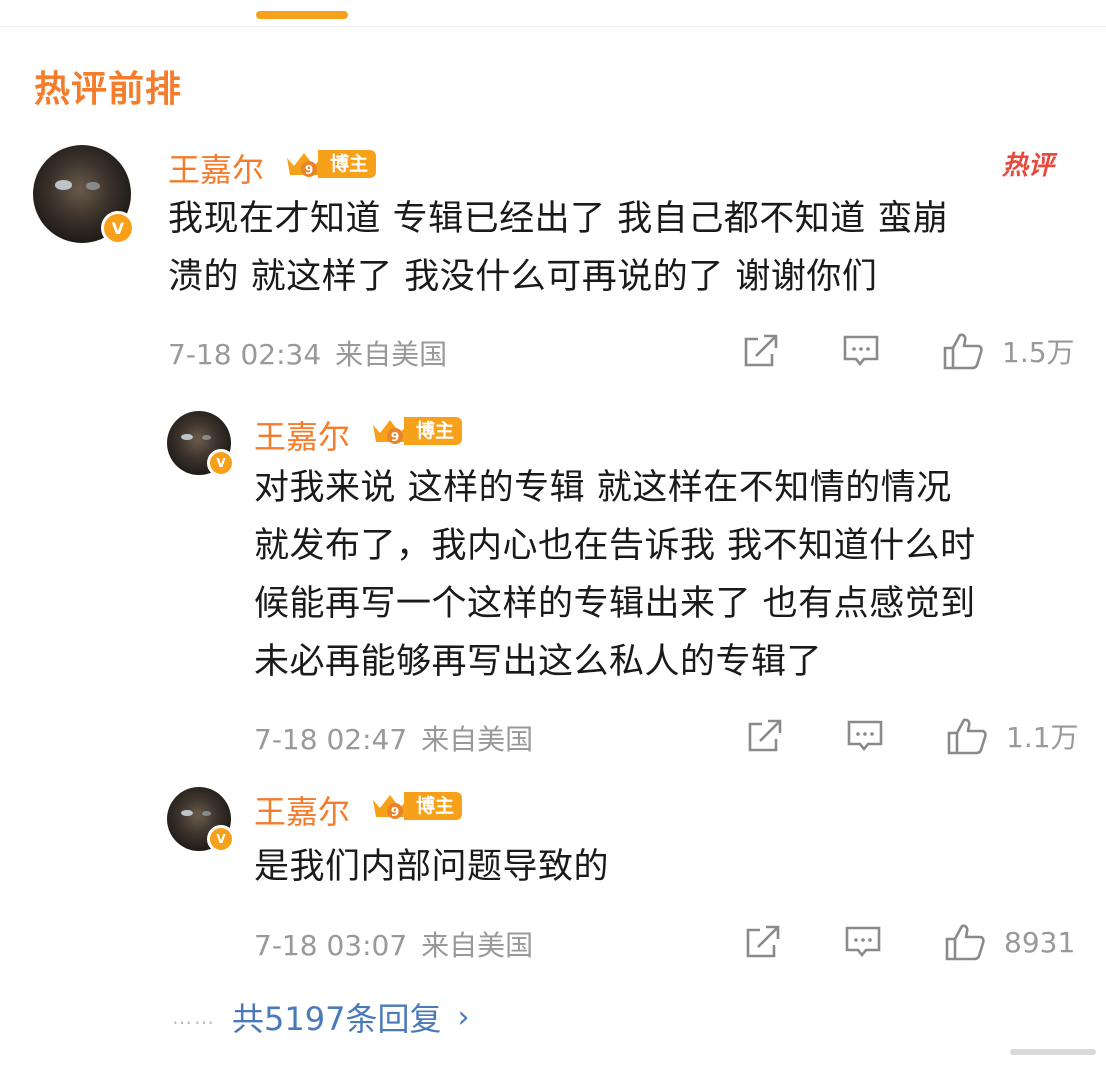 Image resolution: width=1106 pixels, height=1080 pixels. I want to click on comment-line: 未必再能够再写出这么私人的专辑了, so click(538, 662).